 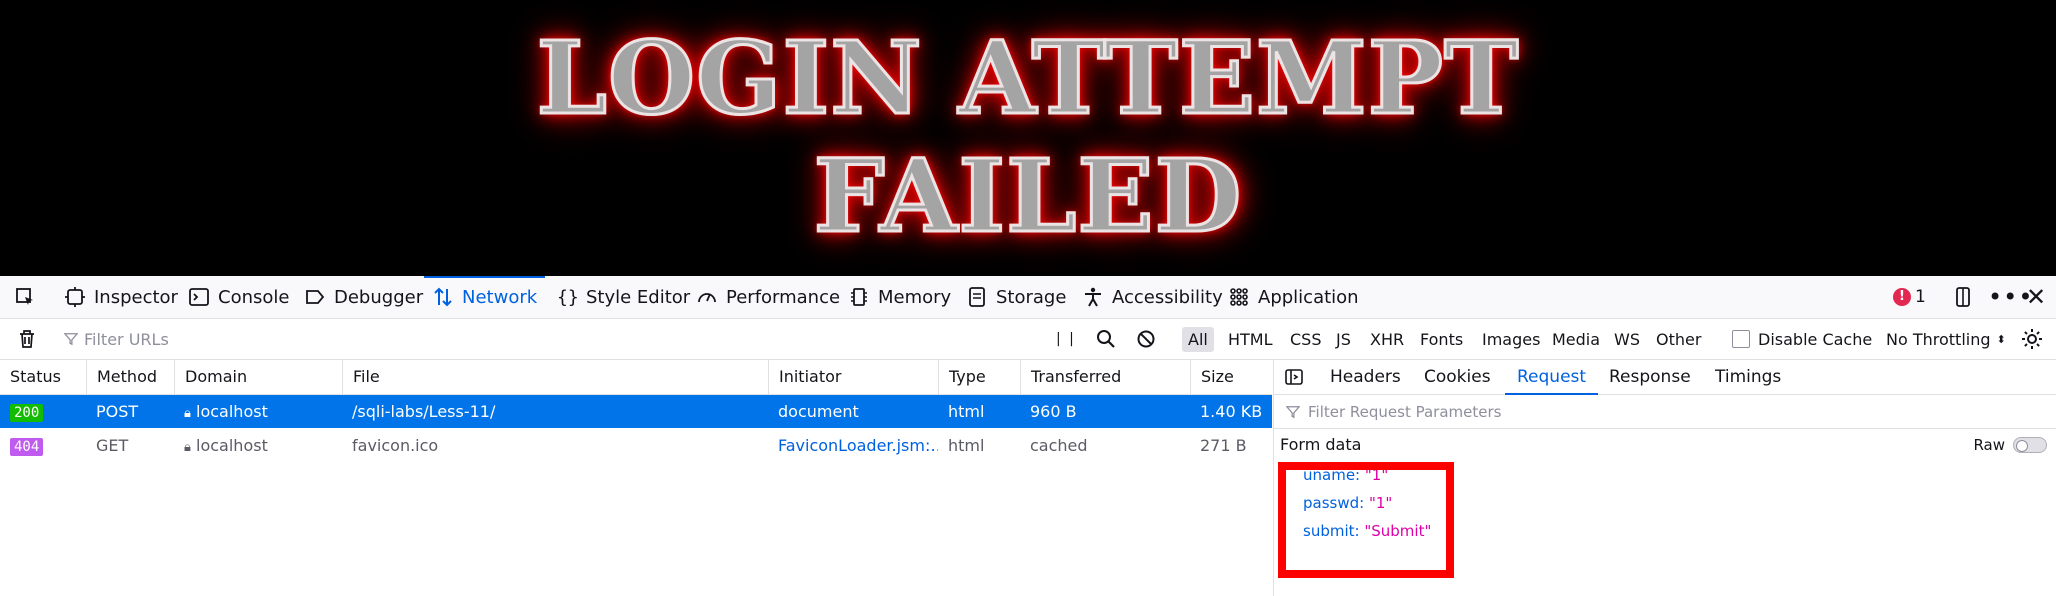 I want to click on column-transferred: Transferred, so click(x=1105, y=377).